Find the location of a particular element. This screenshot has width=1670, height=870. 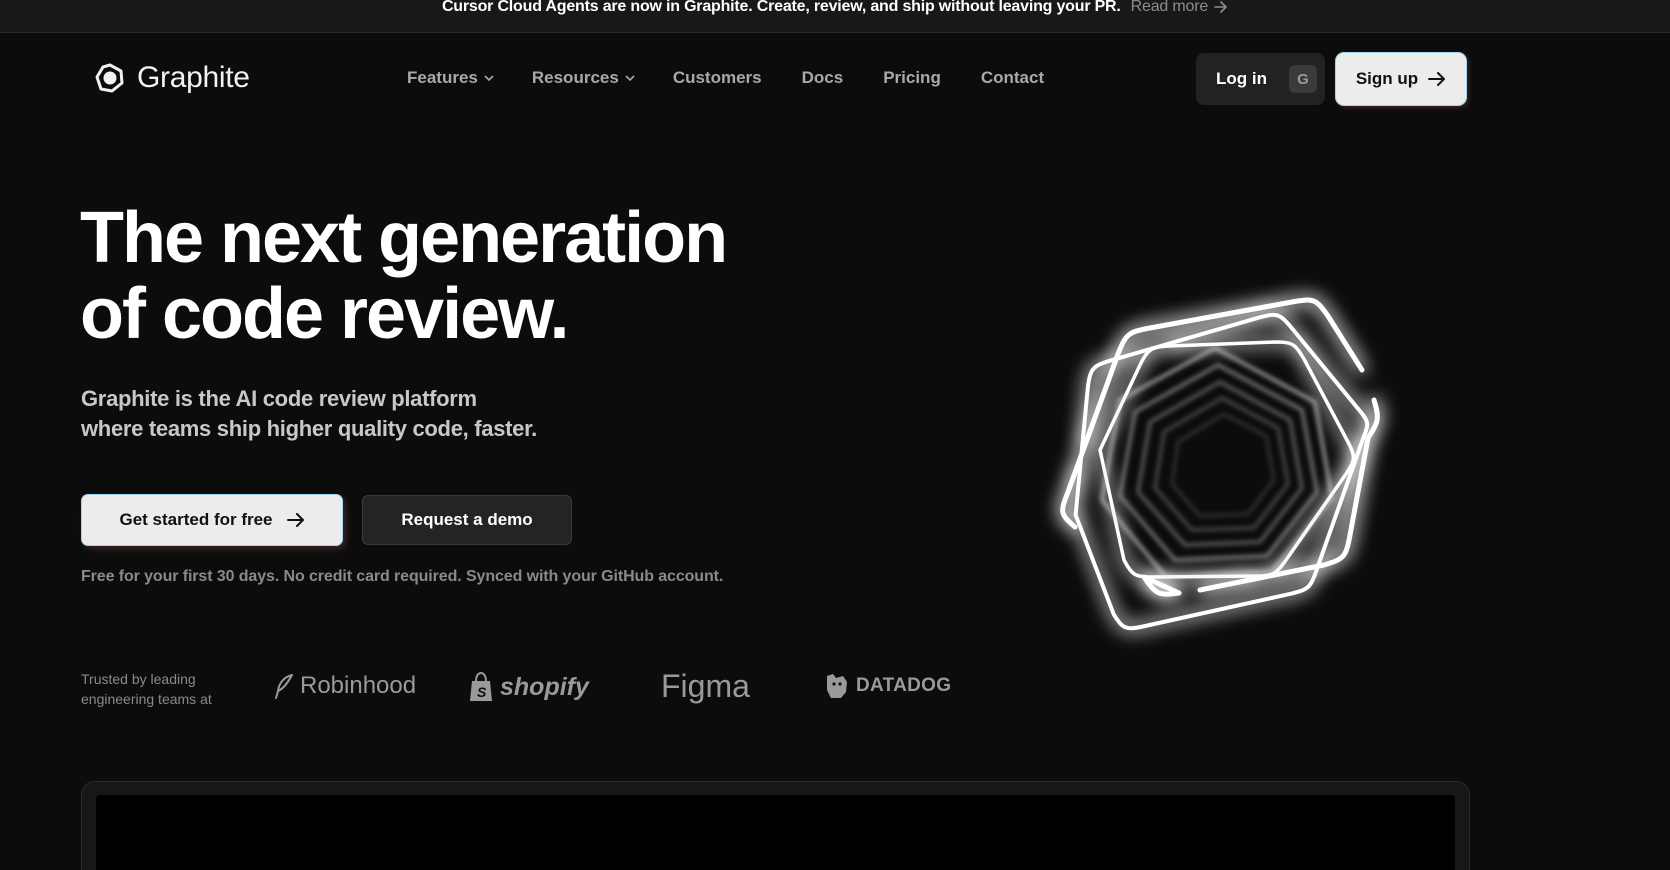

request-demo-button: Request a demo is located at coordinates (467, 520).